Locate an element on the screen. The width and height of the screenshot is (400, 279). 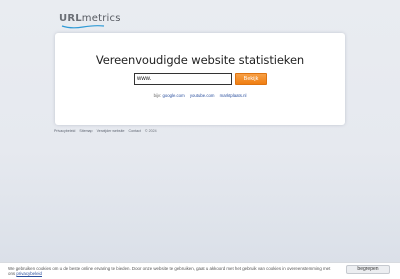
example-link-marktplaats: marktplaats.nl is located at coordinates (233, 95).